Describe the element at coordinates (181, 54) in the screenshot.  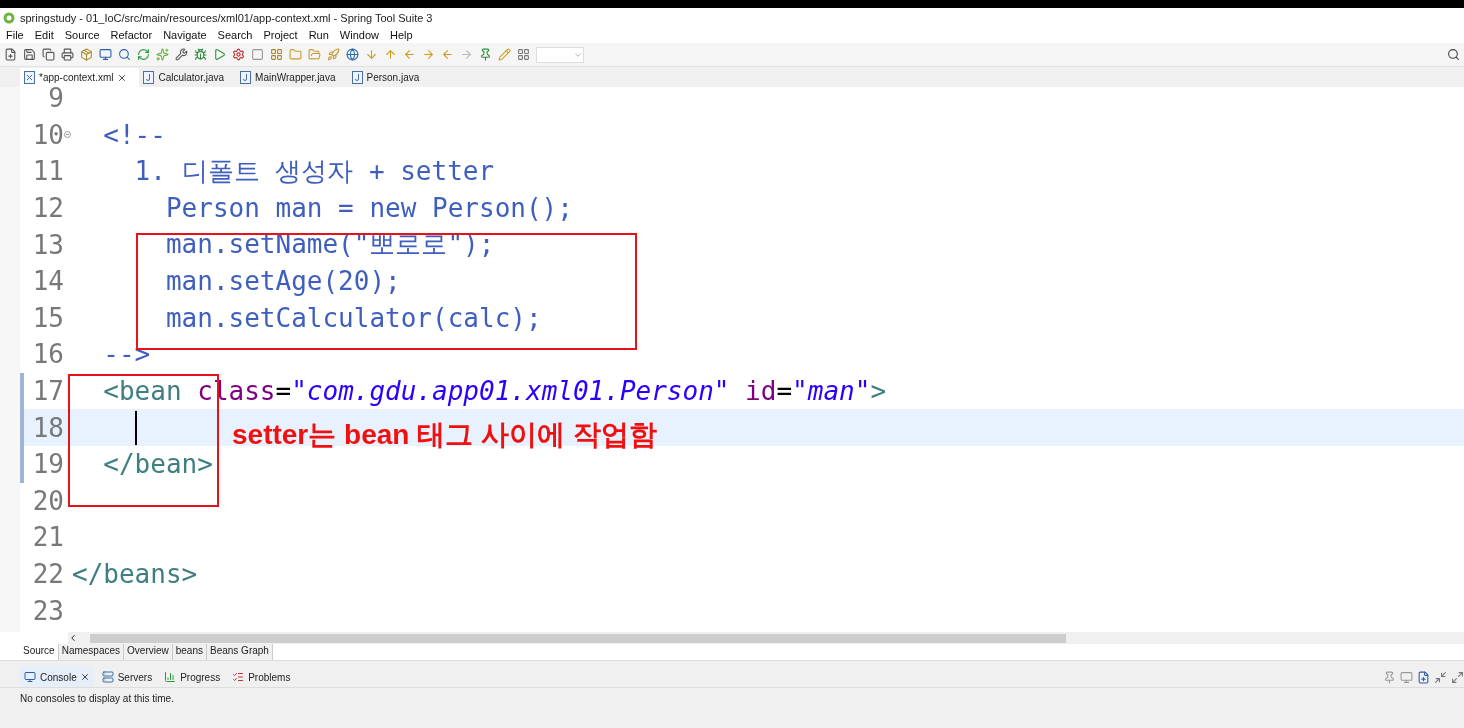
I see `wrench-icon` at that location.